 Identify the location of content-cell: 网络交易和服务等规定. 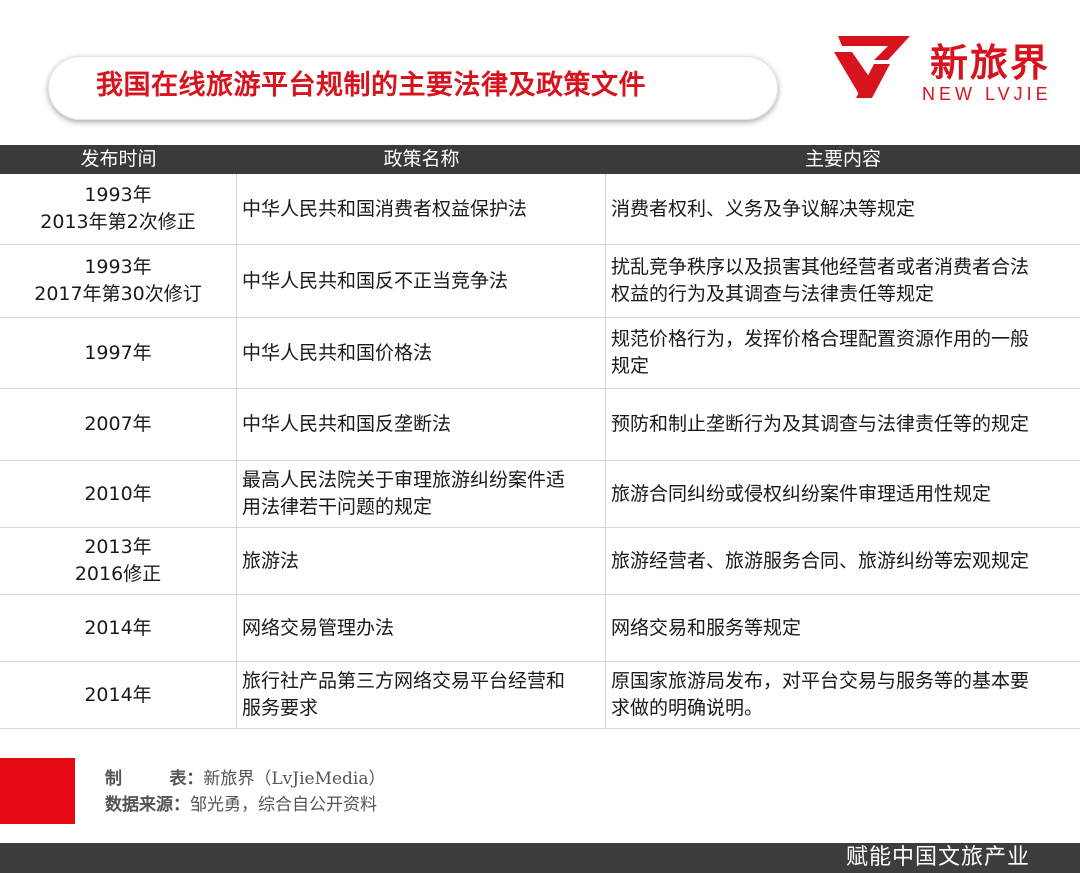
(706, 627).